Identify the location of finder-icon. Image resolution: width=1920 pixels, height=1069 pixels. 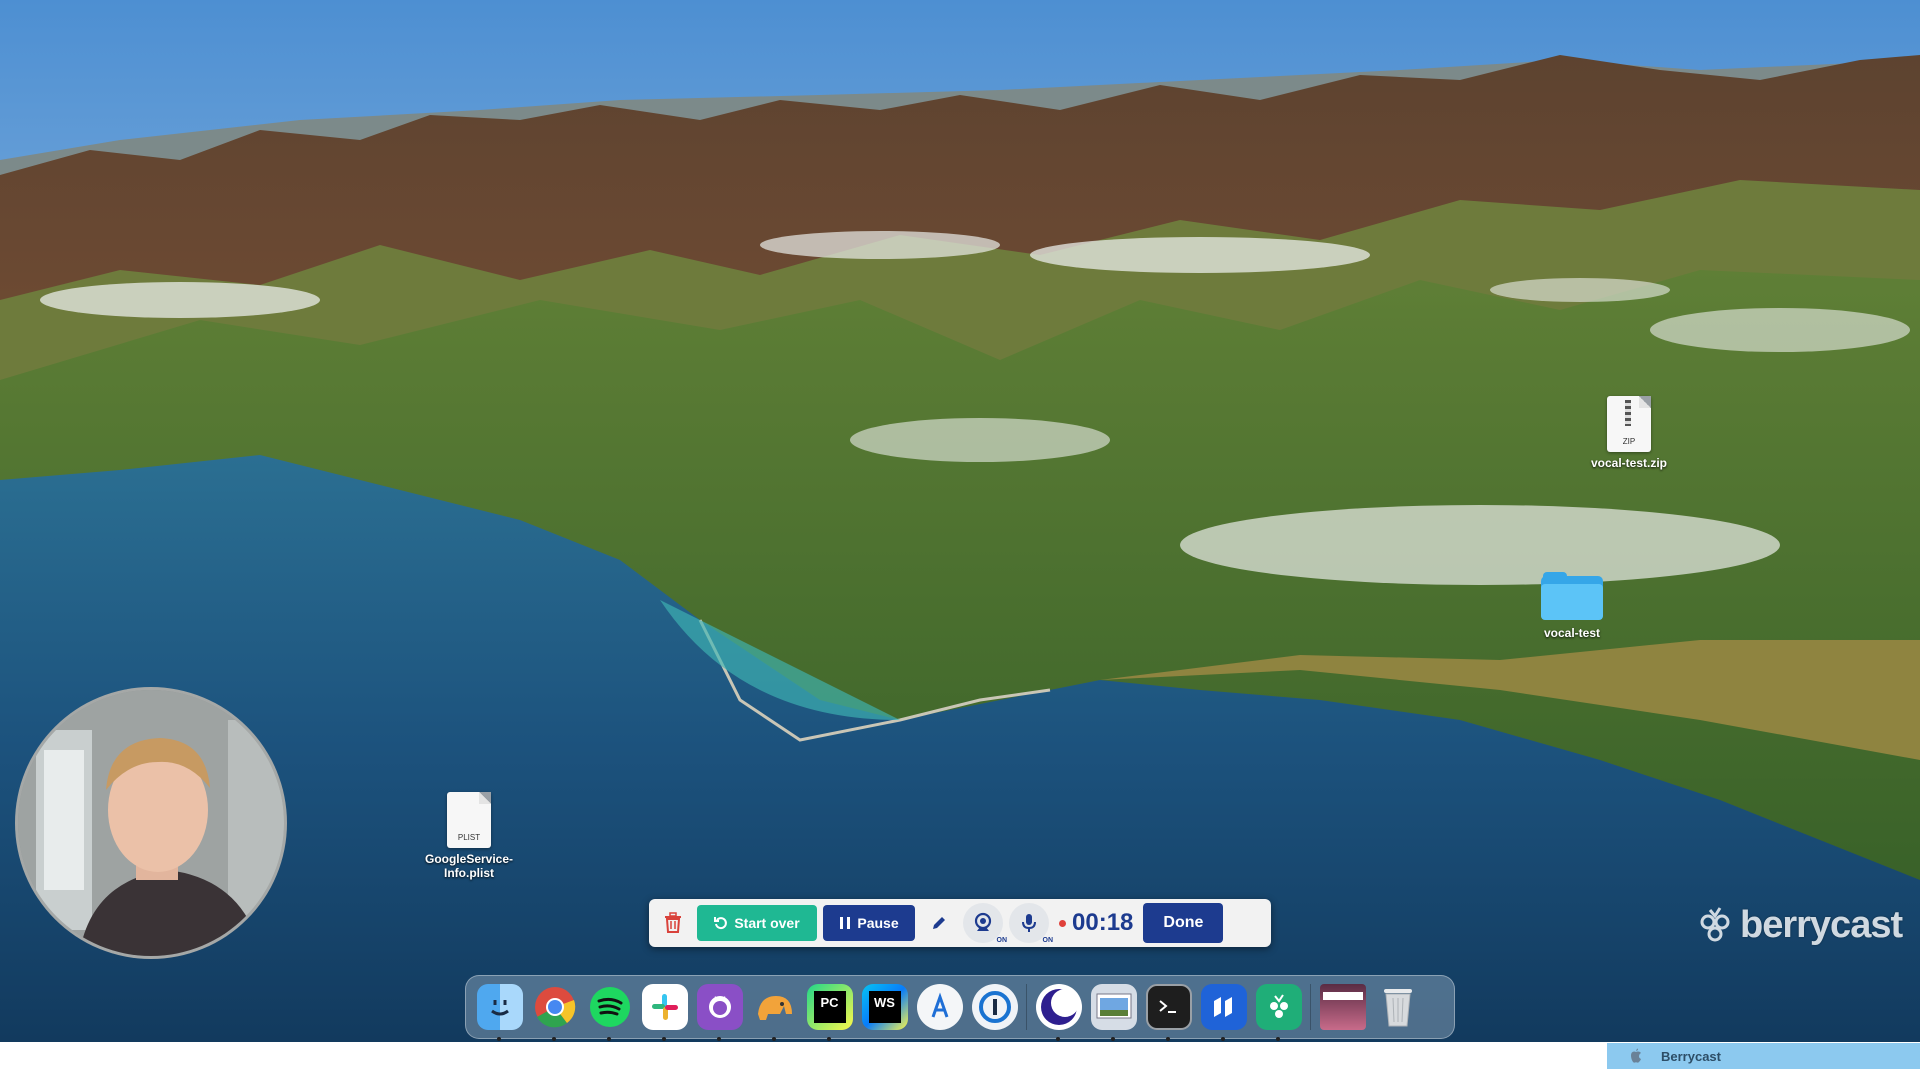
(499, 1007).